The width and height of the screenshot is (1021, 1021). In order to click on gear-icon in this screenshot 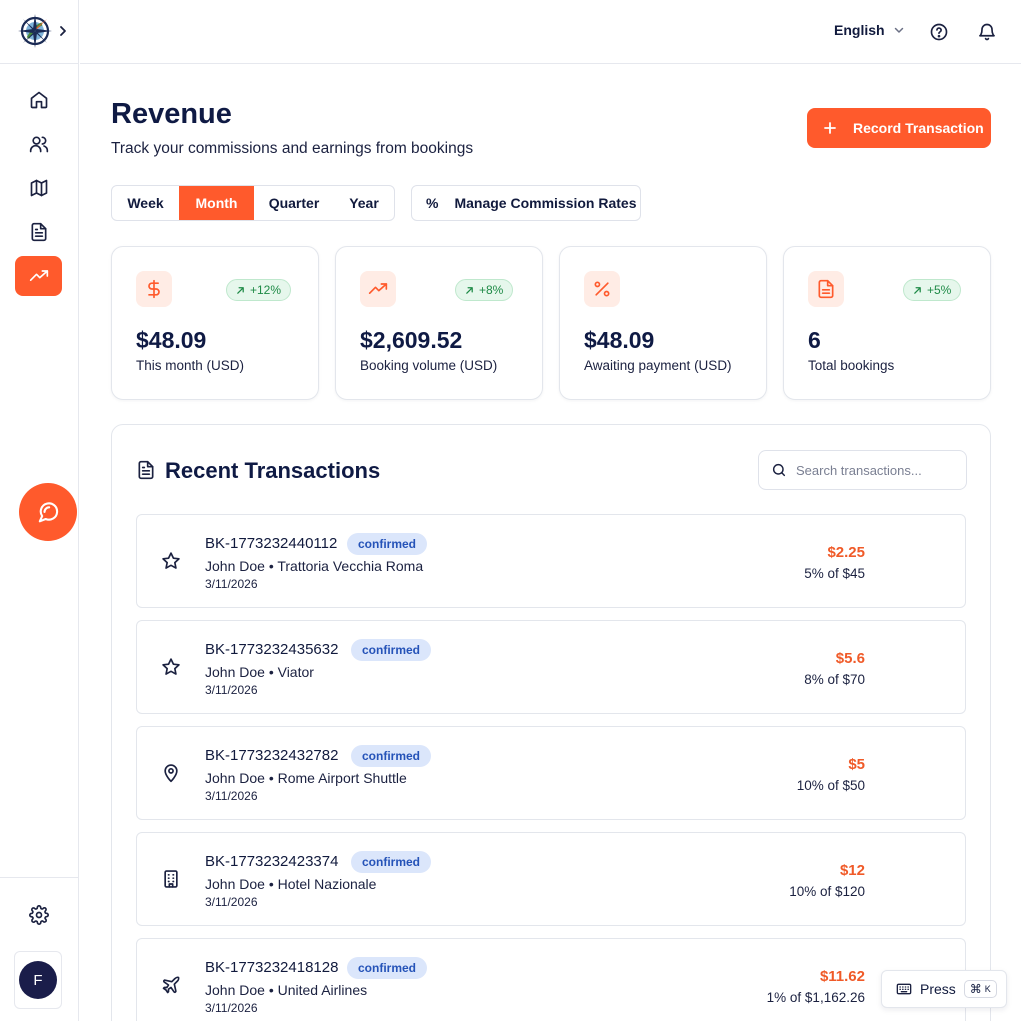, I will do `click(39, 915)`.